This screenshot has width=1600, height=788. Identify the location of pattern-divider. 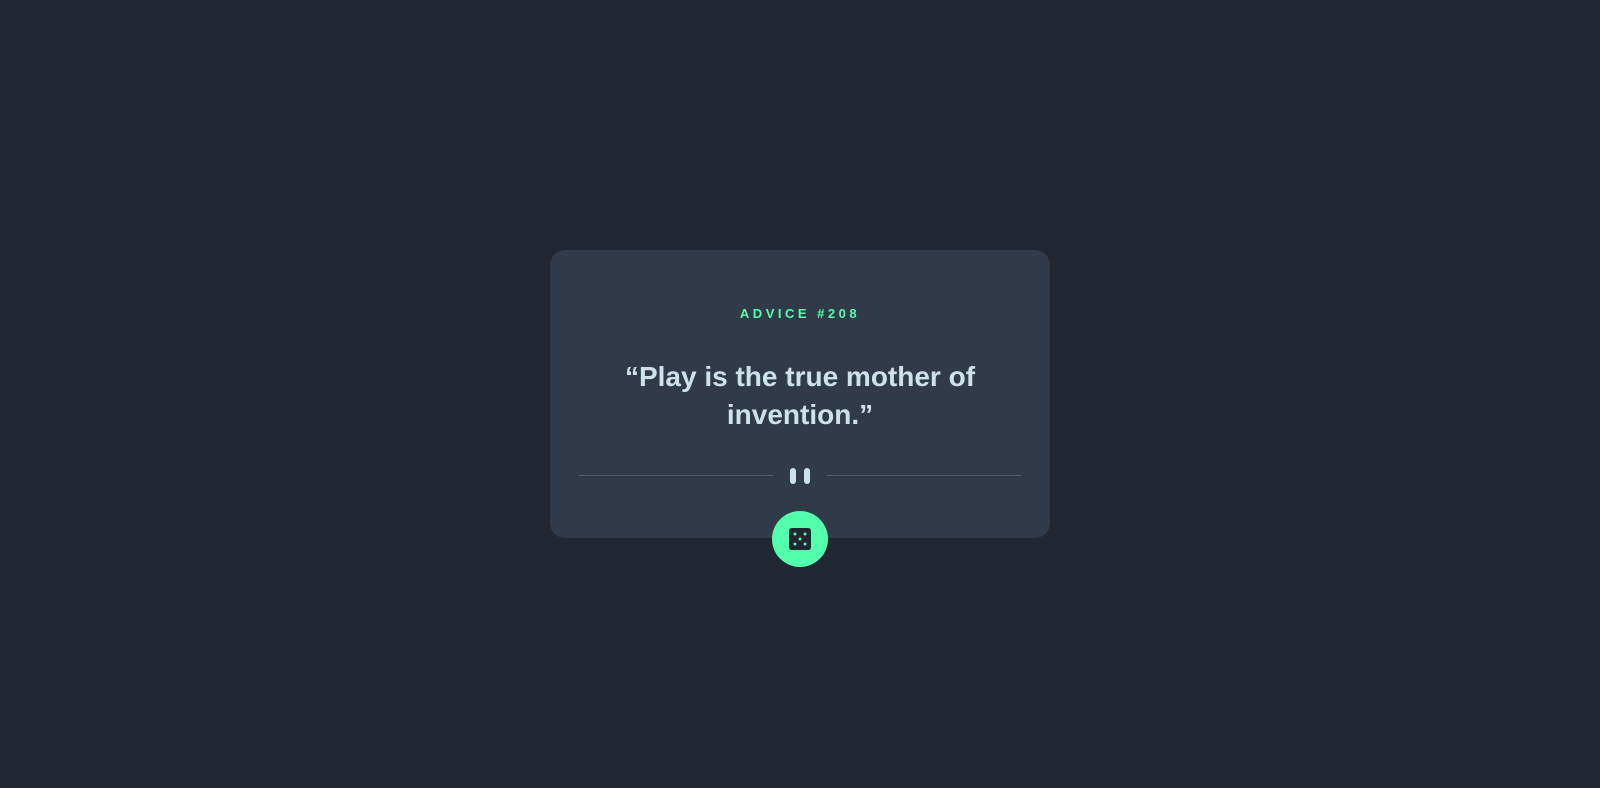
(800, 476).